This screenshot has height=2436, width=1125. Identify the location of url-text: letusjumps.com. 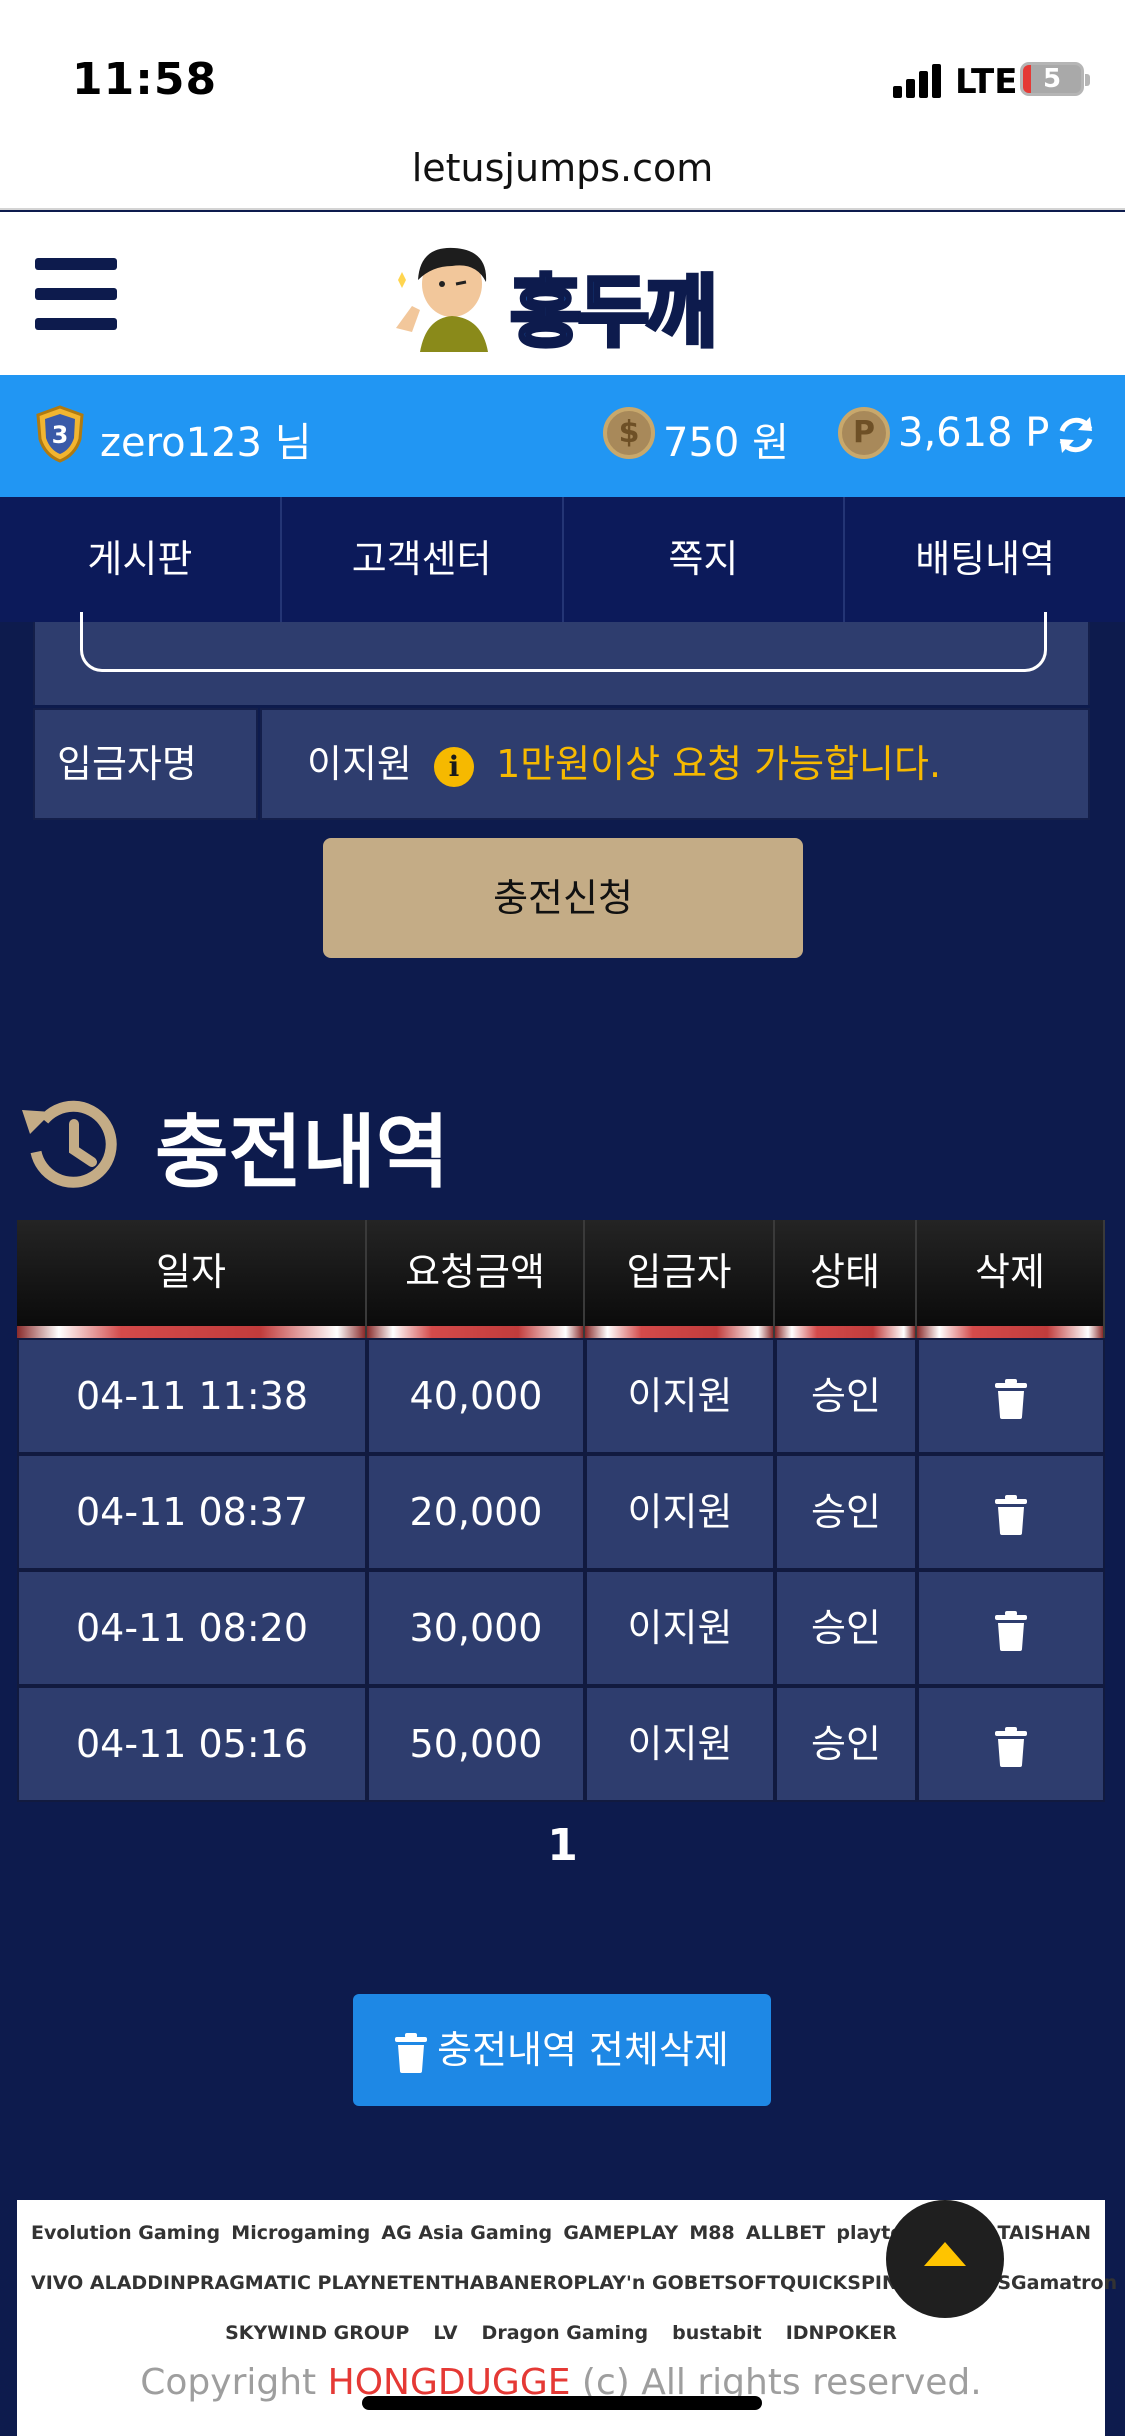
(562, 168).